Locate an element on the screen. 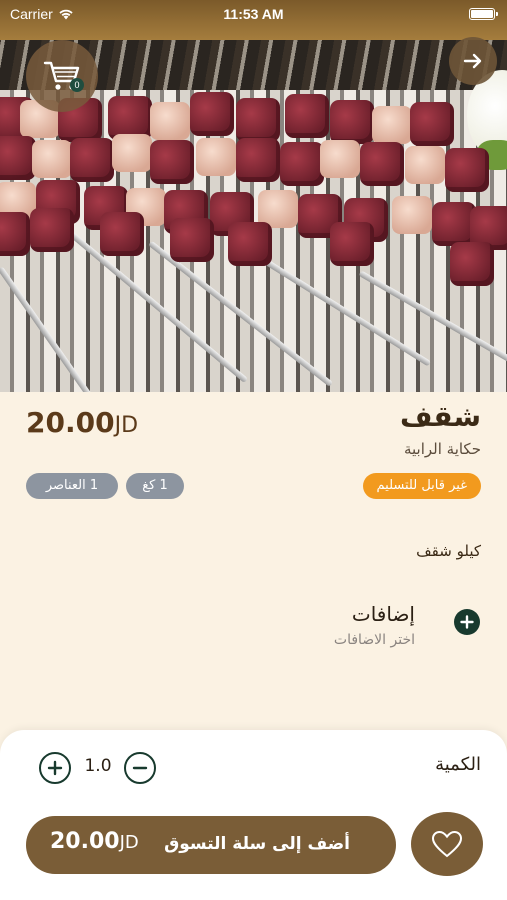 This screenshot has height=900, width=507. product-title: شقف is located at coordinates (440, 416).